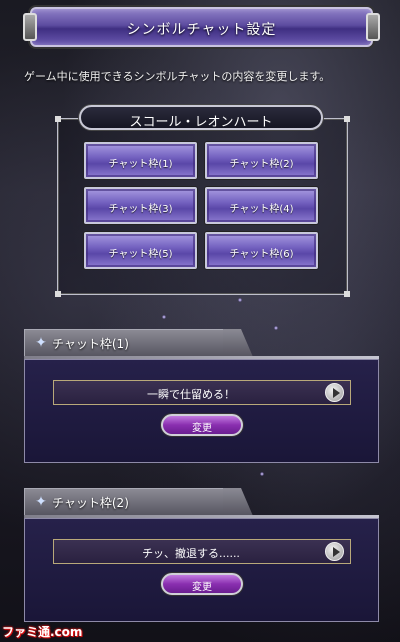  What do you see at coordinates (201, 30) in the screenshot?
I see `page-title: シンボルチャット設定` at bounding box center [201, 30].